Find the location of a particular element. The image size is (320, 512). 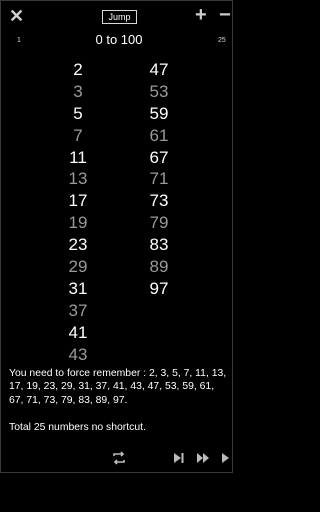

close-icon: ✕ is located at coordinates (16, 16).